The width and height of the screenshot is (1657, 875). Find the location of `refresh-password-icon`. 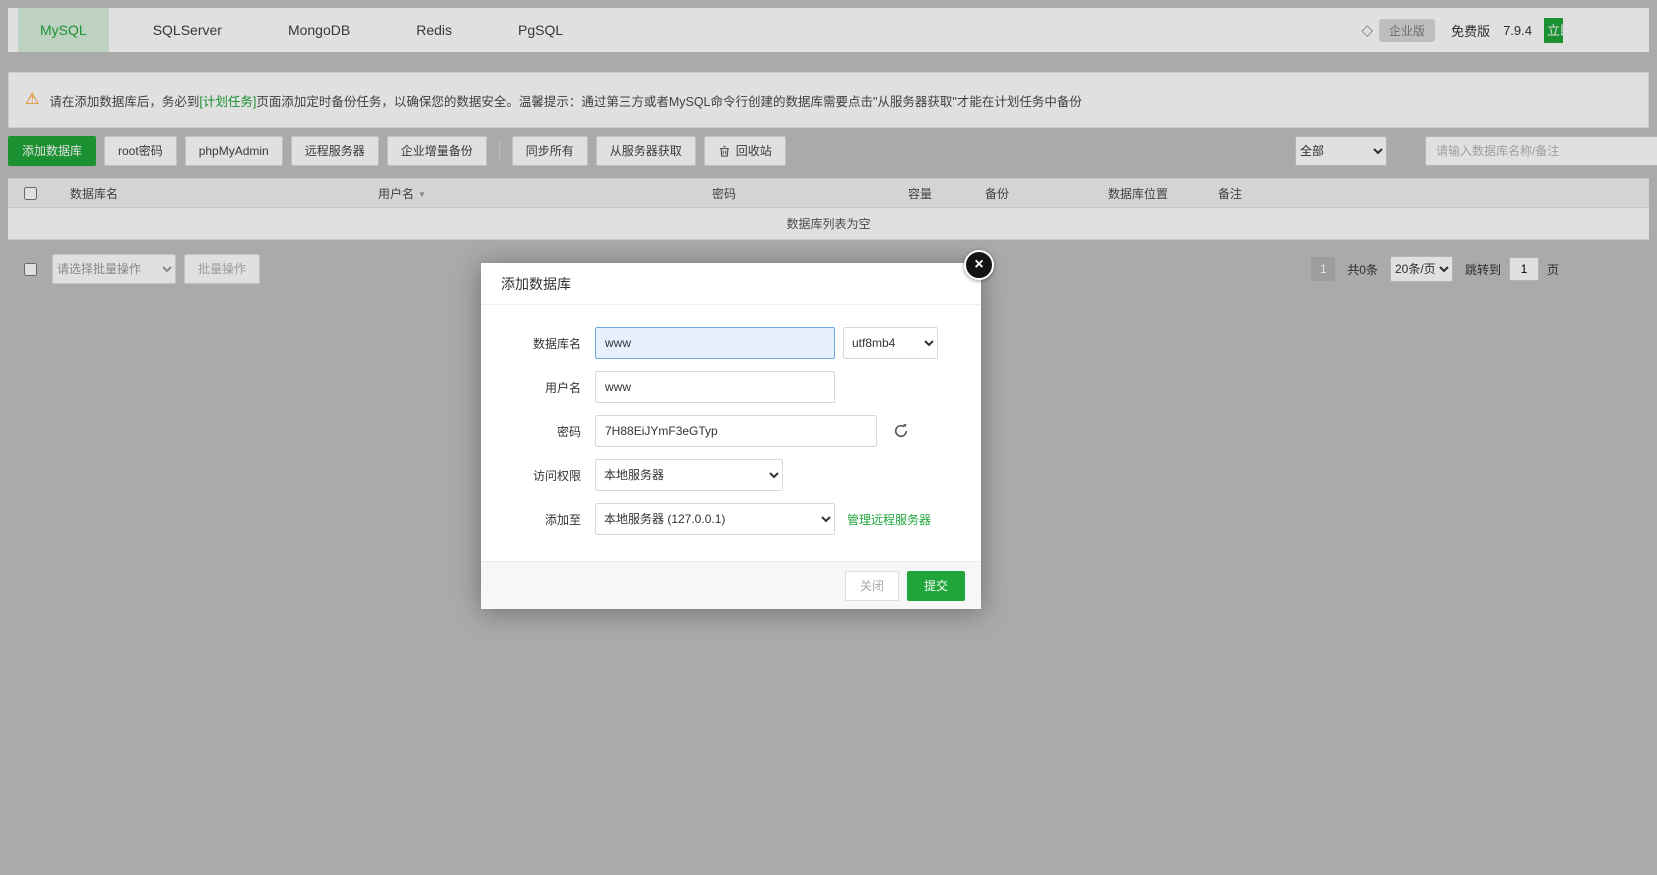

refresh-password-icon is located at coordinates (901, 431).